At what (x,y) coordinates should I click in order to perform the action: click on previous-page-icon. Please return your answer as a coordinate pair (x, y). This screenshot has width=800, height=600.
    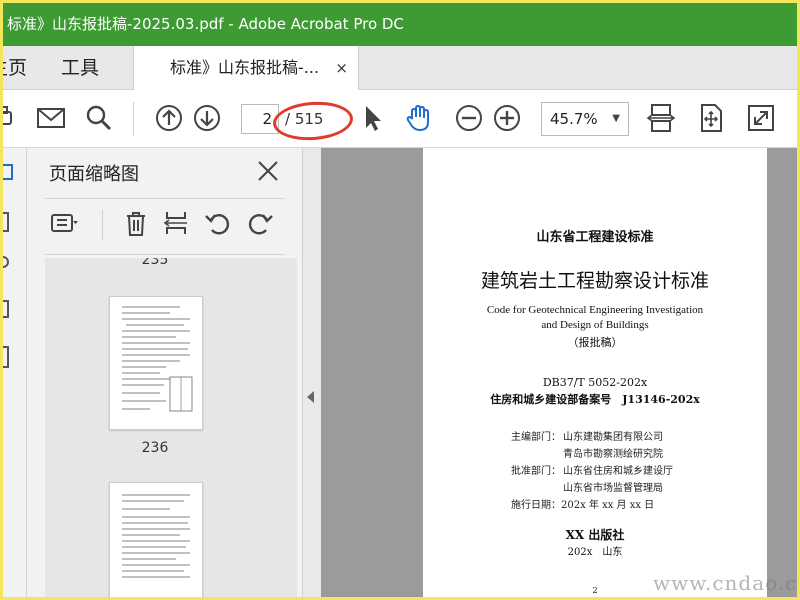
    Looking at the image, I should click on (169, 118).